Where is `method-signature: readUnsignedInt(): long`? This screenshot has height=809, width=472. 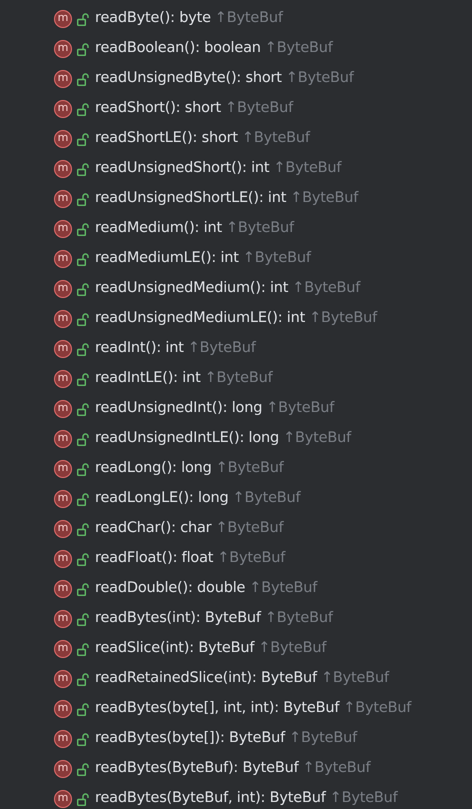
method-signature: readUnsignedInt(): long is located at coordinates (178, 409).